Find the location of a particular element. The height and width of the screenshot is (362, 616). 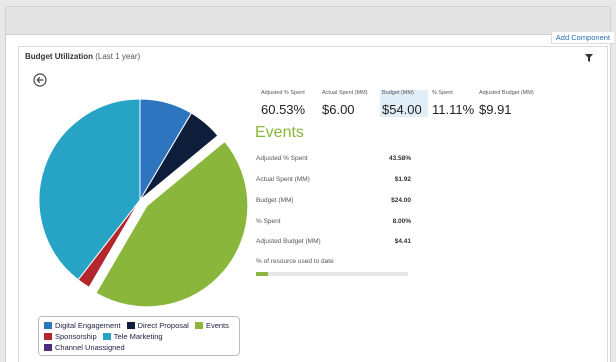

summary-stat: % Spent 11.11% is located at coordinates (453, 103).